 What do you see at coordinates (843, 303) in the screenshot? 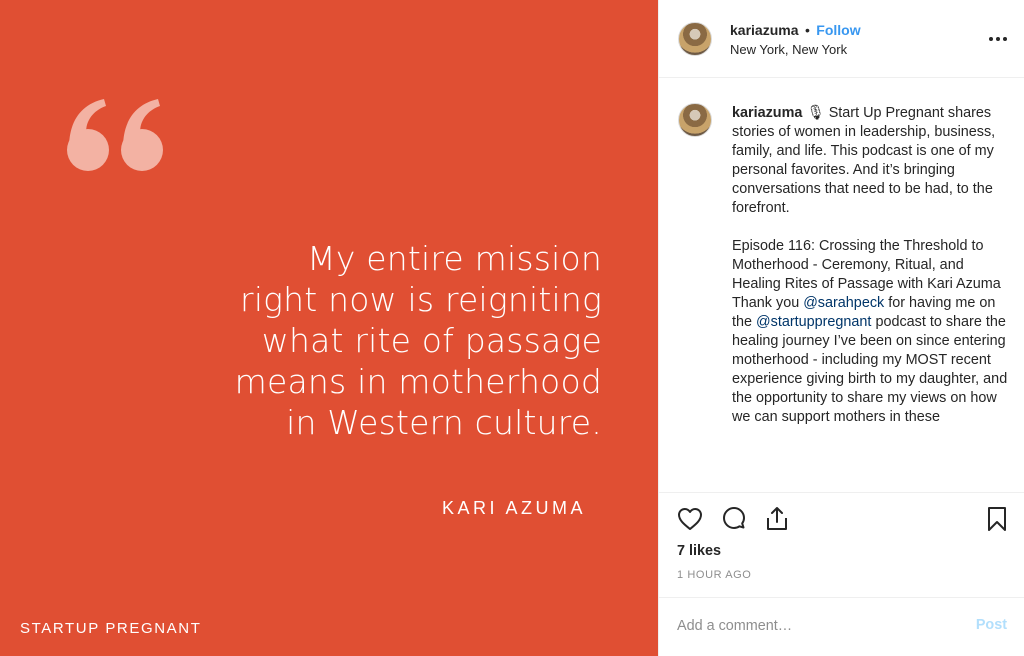
I see `mention-link: @sarahpeck` at bounding box center [843, 303].